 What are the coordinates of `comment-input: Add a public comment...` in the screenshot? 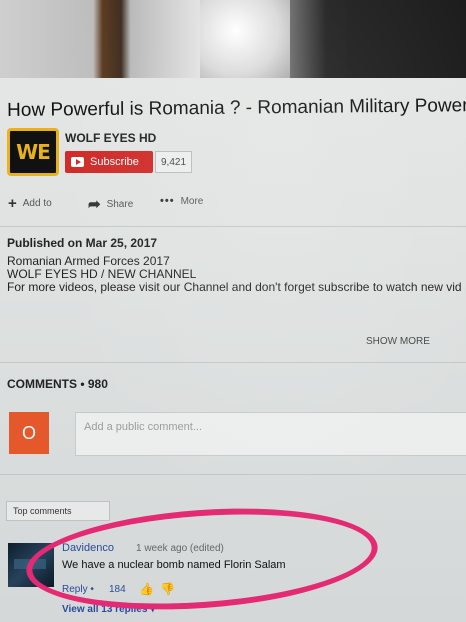 It's located at (270, 434).